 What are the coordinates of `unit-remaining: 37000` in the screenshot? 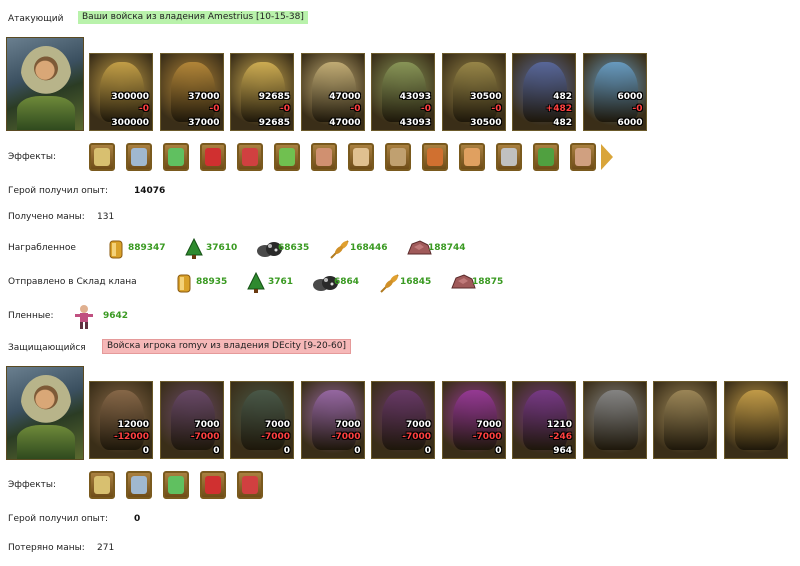 It's located at (204, 123).